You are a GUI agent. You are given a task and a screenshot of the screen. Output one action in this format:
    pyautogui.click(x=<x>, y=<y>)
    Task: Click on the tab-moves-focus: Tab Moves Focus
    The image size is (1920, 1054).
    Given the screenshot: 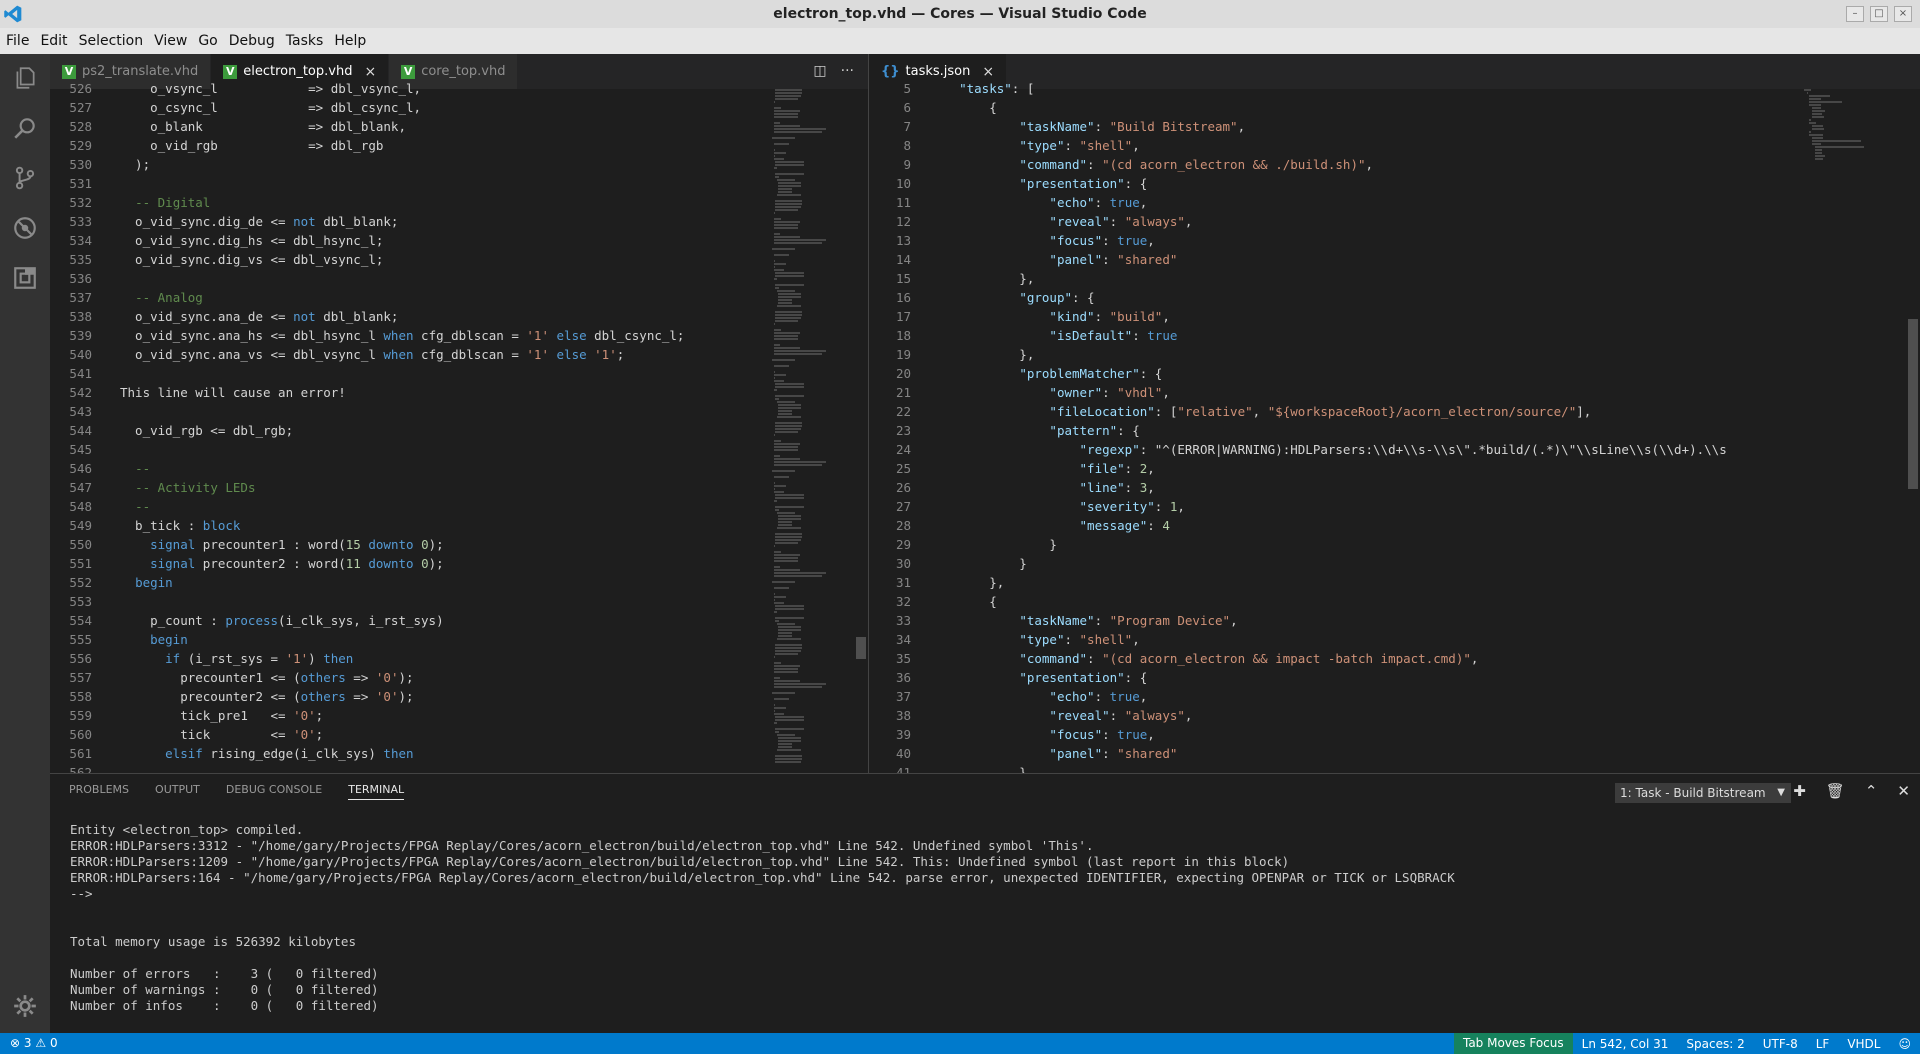 What is the action you would take?
    pyautogui.click(x=1513, y=1043)
    